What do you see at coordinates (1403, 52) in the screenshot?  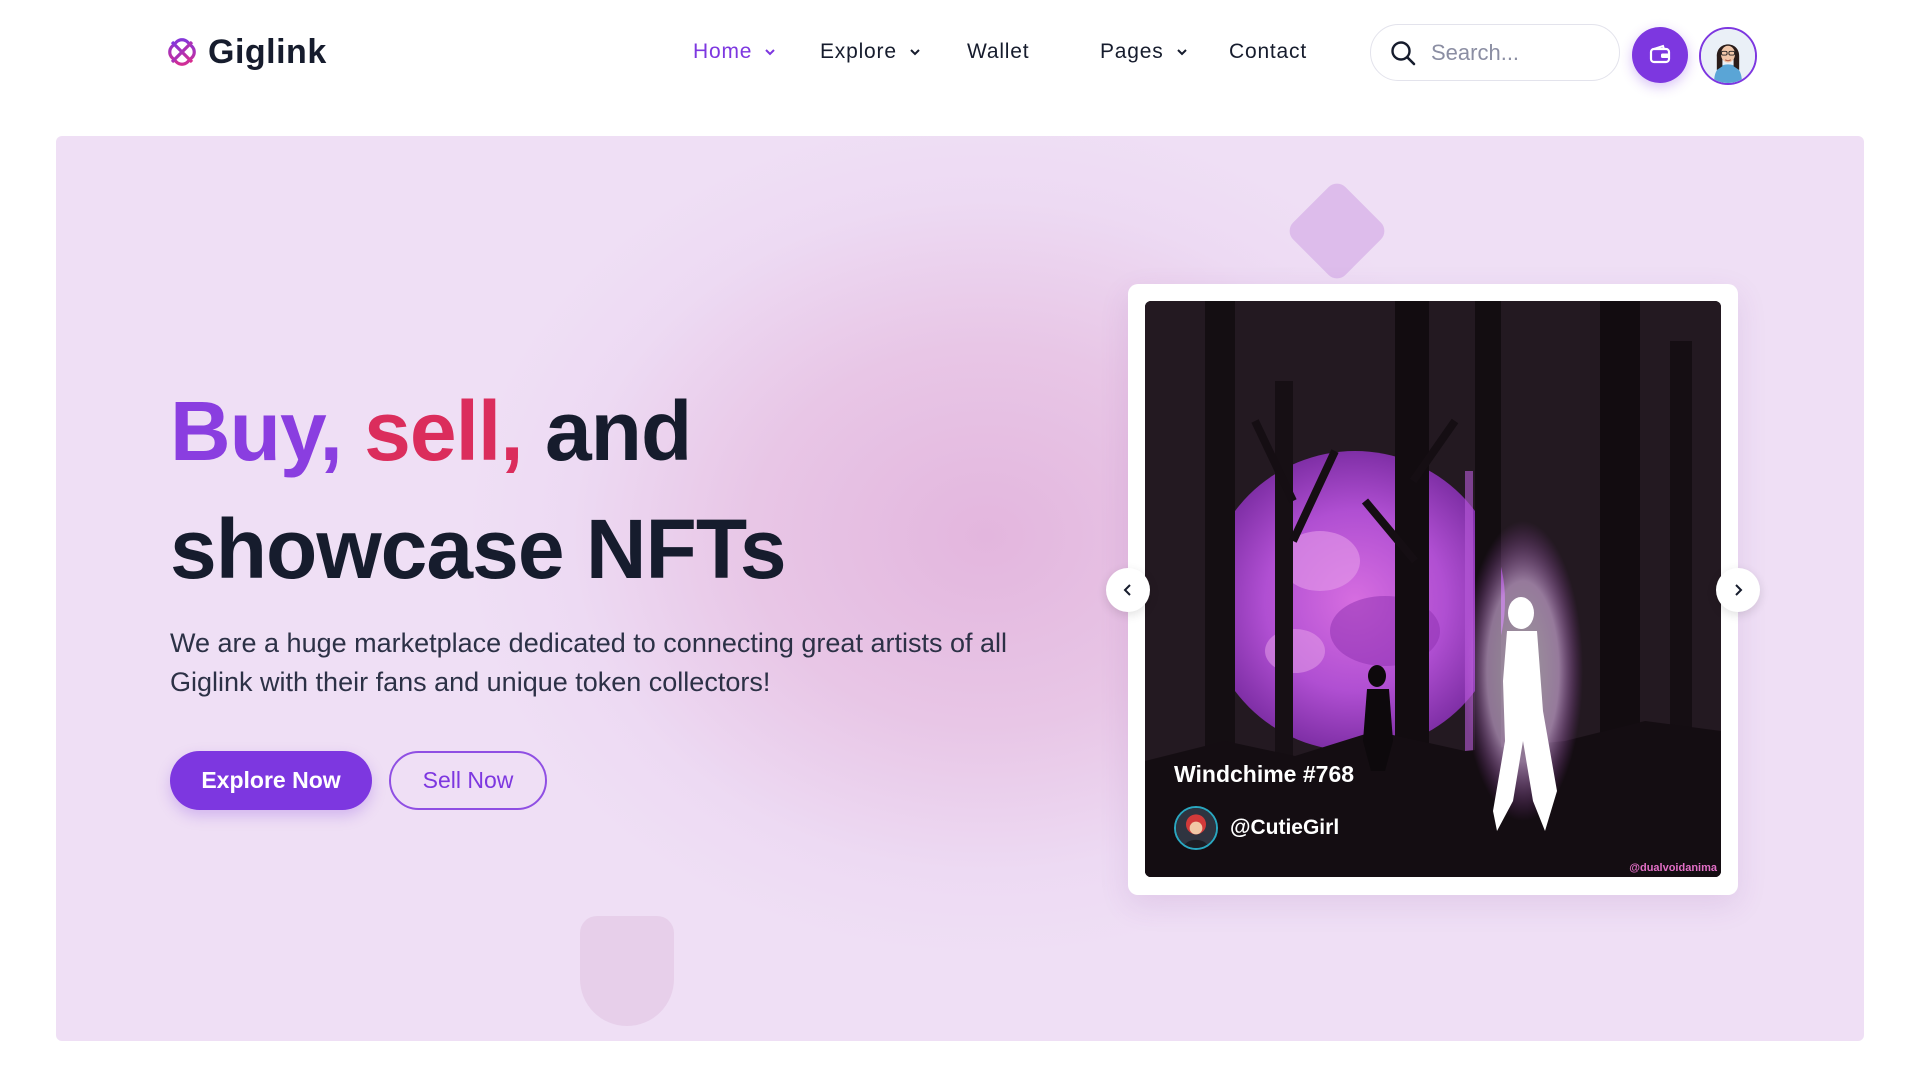 I see `search-icon` at bounding box center [1403, 52].